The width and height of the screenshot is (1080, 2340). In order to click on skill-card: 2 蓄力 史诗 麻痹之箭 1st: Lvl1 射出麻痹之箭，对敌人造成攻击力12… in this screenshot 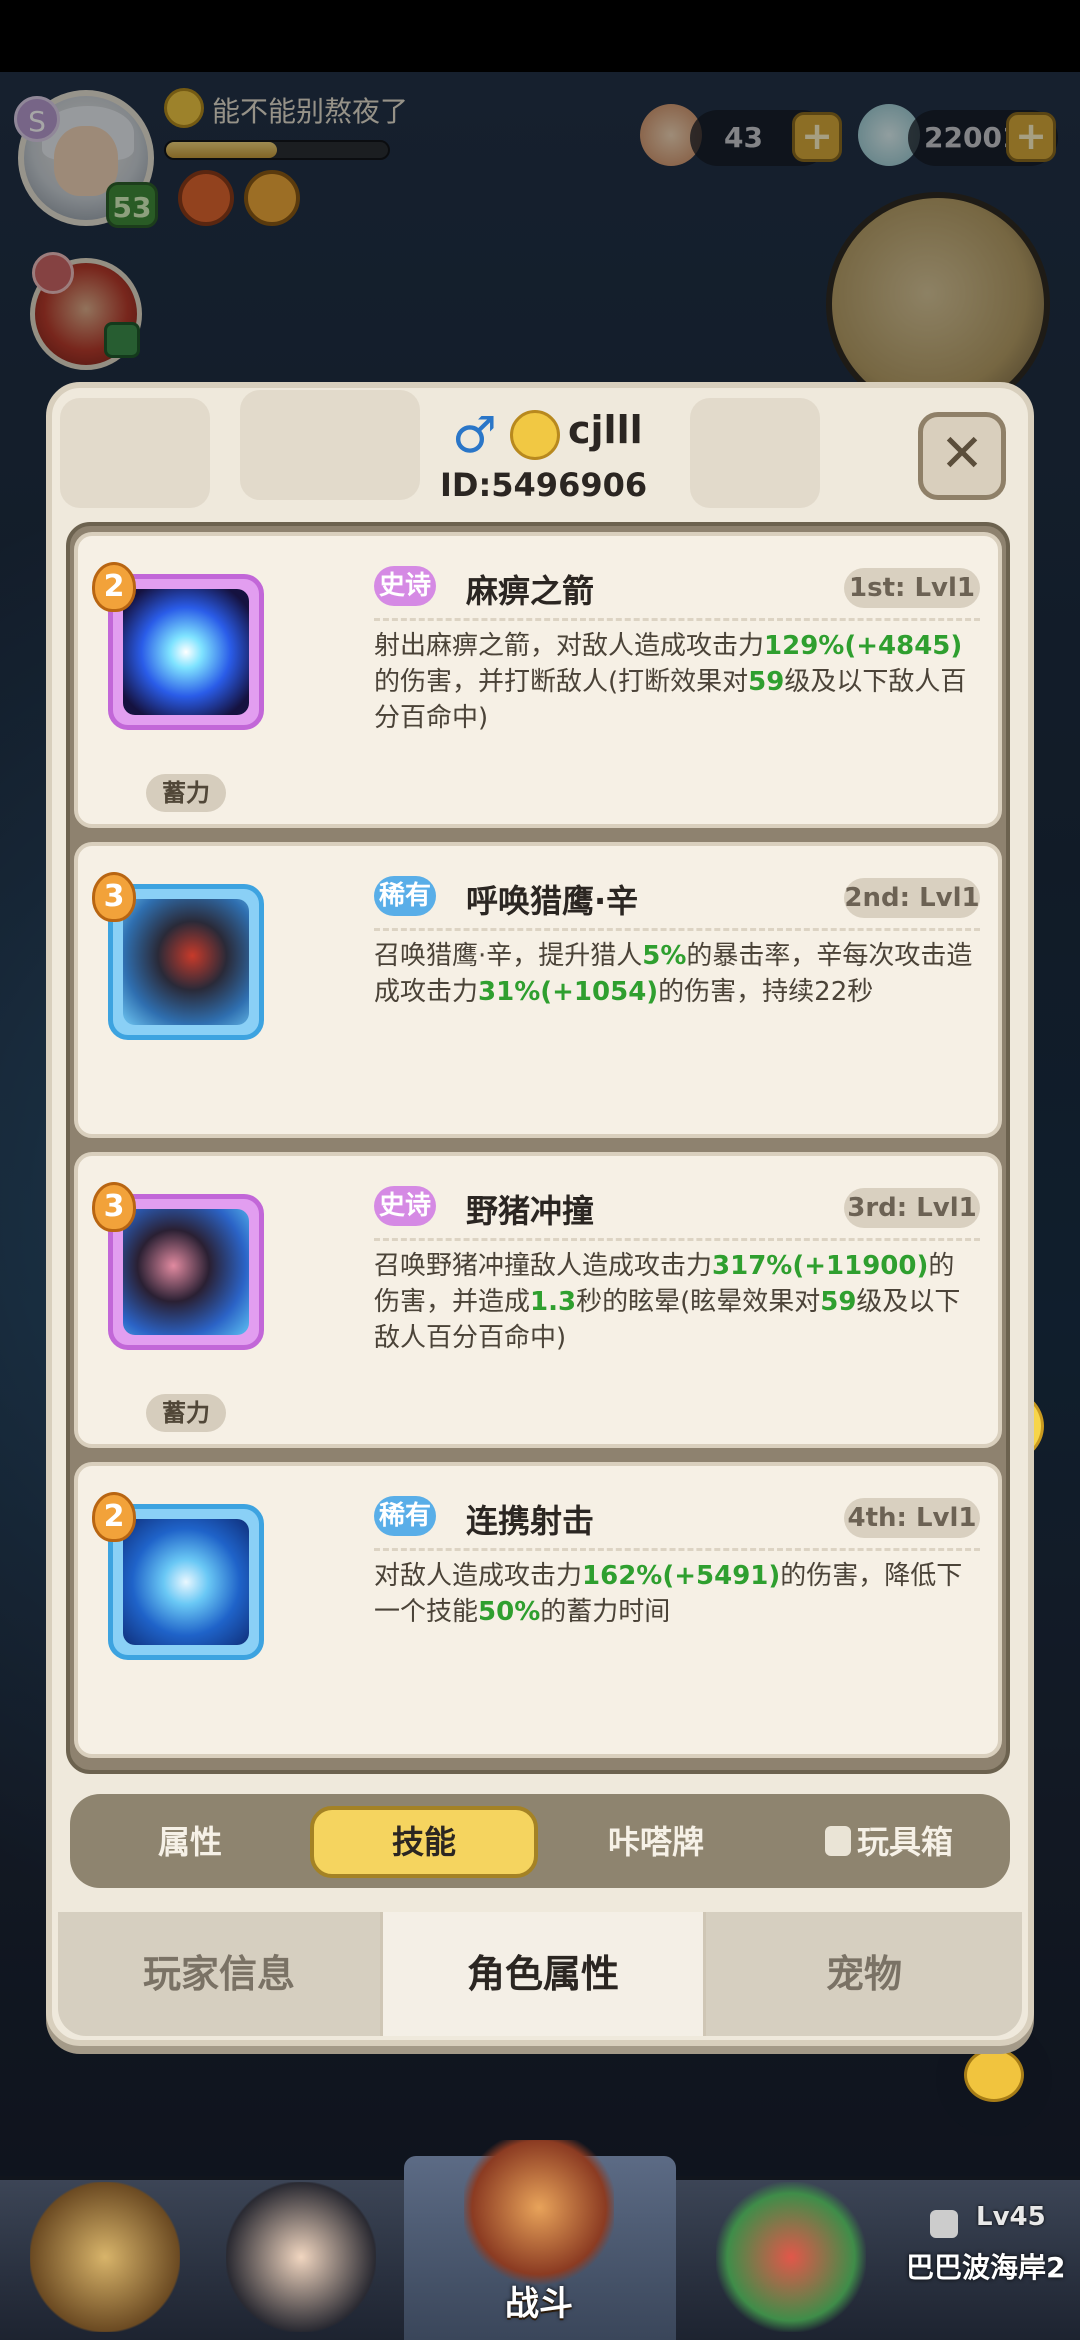, I will do `click(538, 680)`.